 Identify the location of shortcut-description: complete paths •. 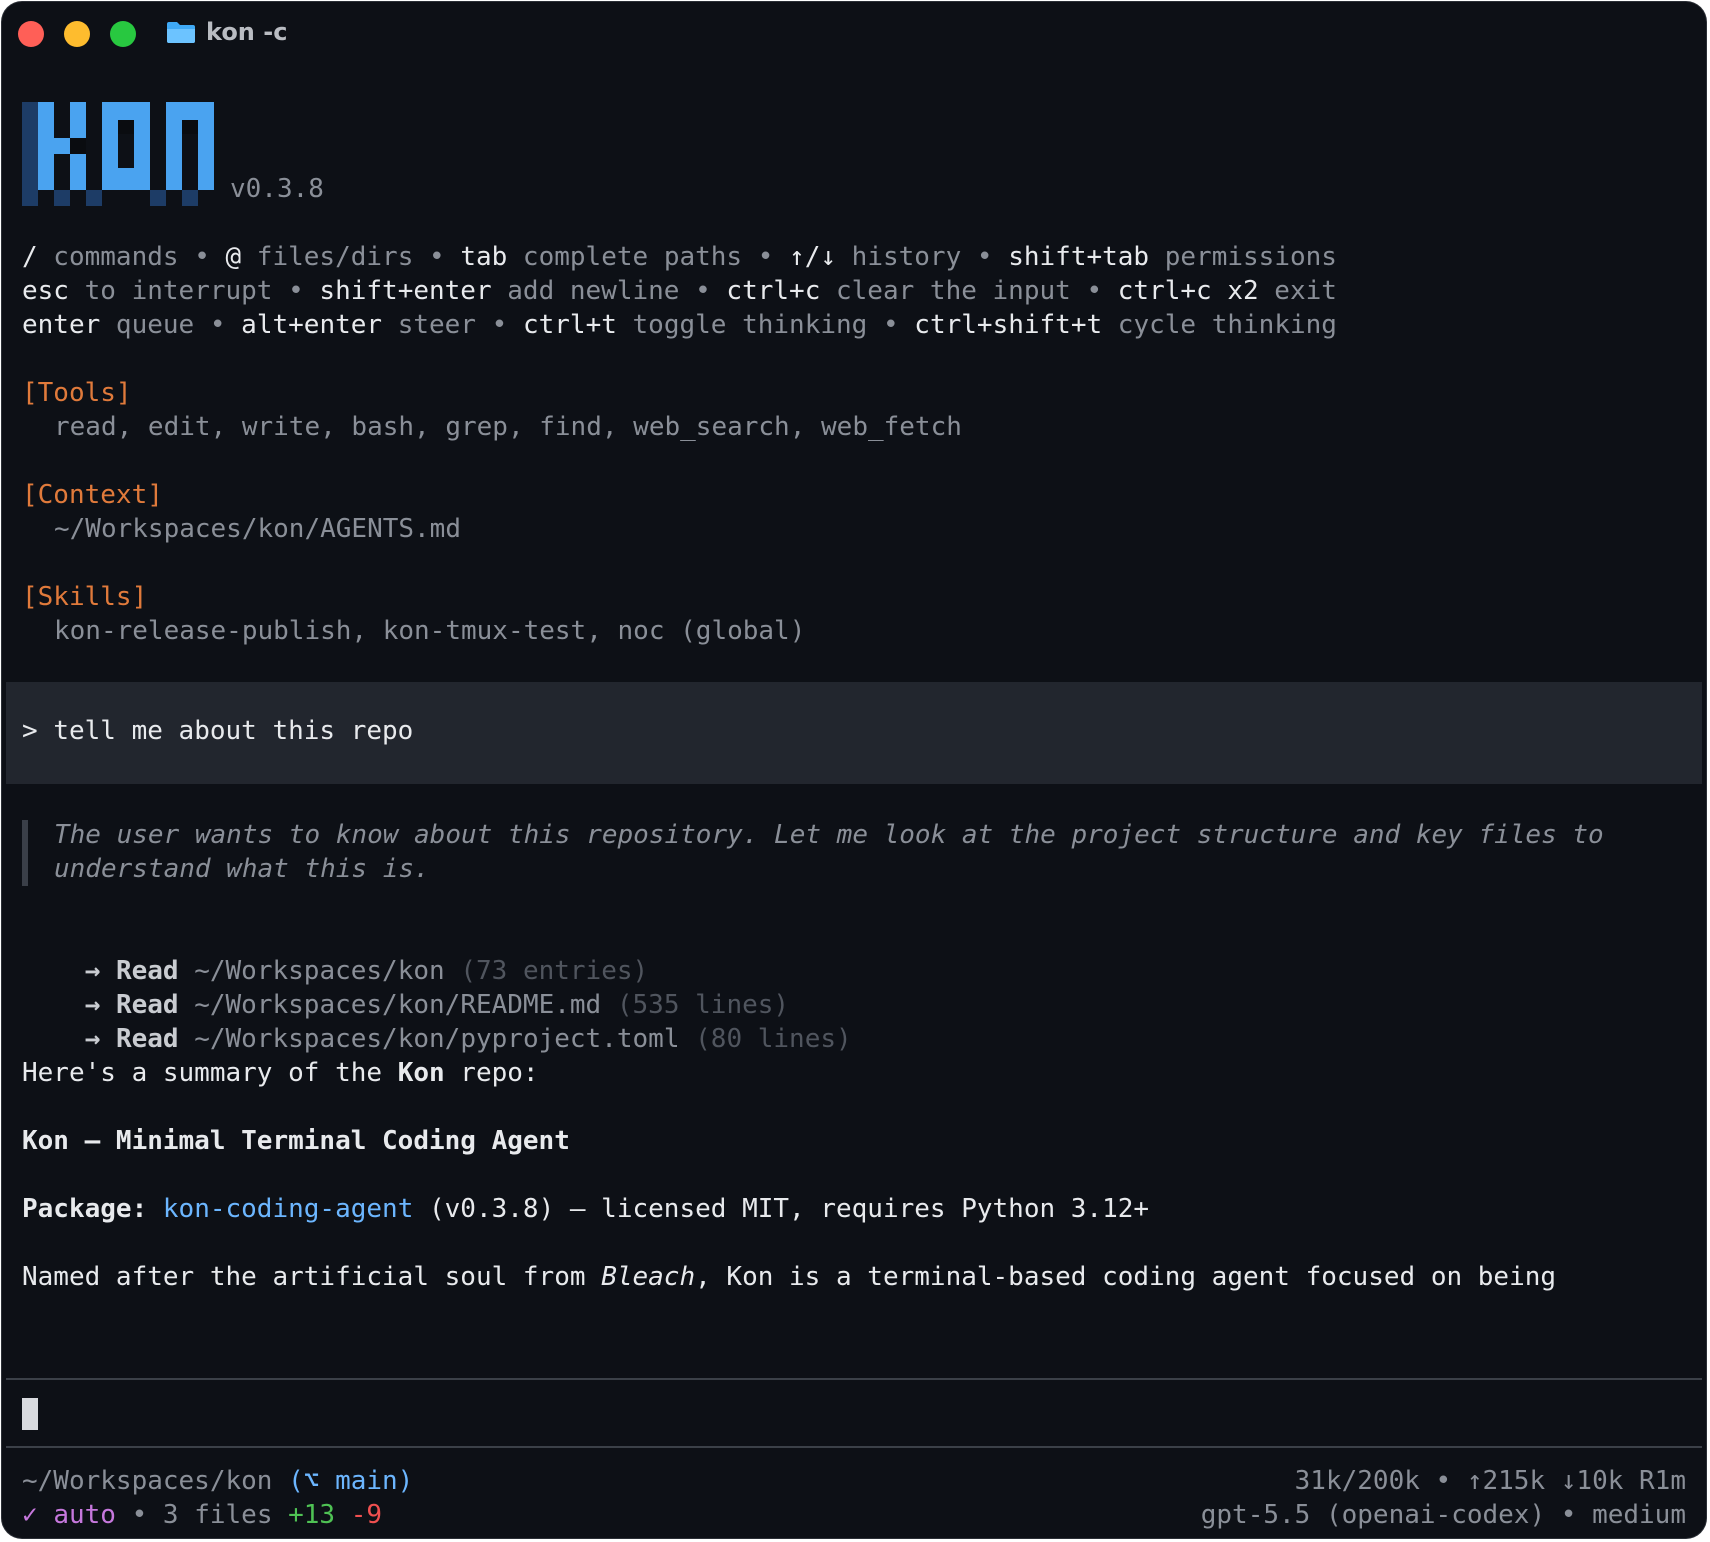
(648, 257).